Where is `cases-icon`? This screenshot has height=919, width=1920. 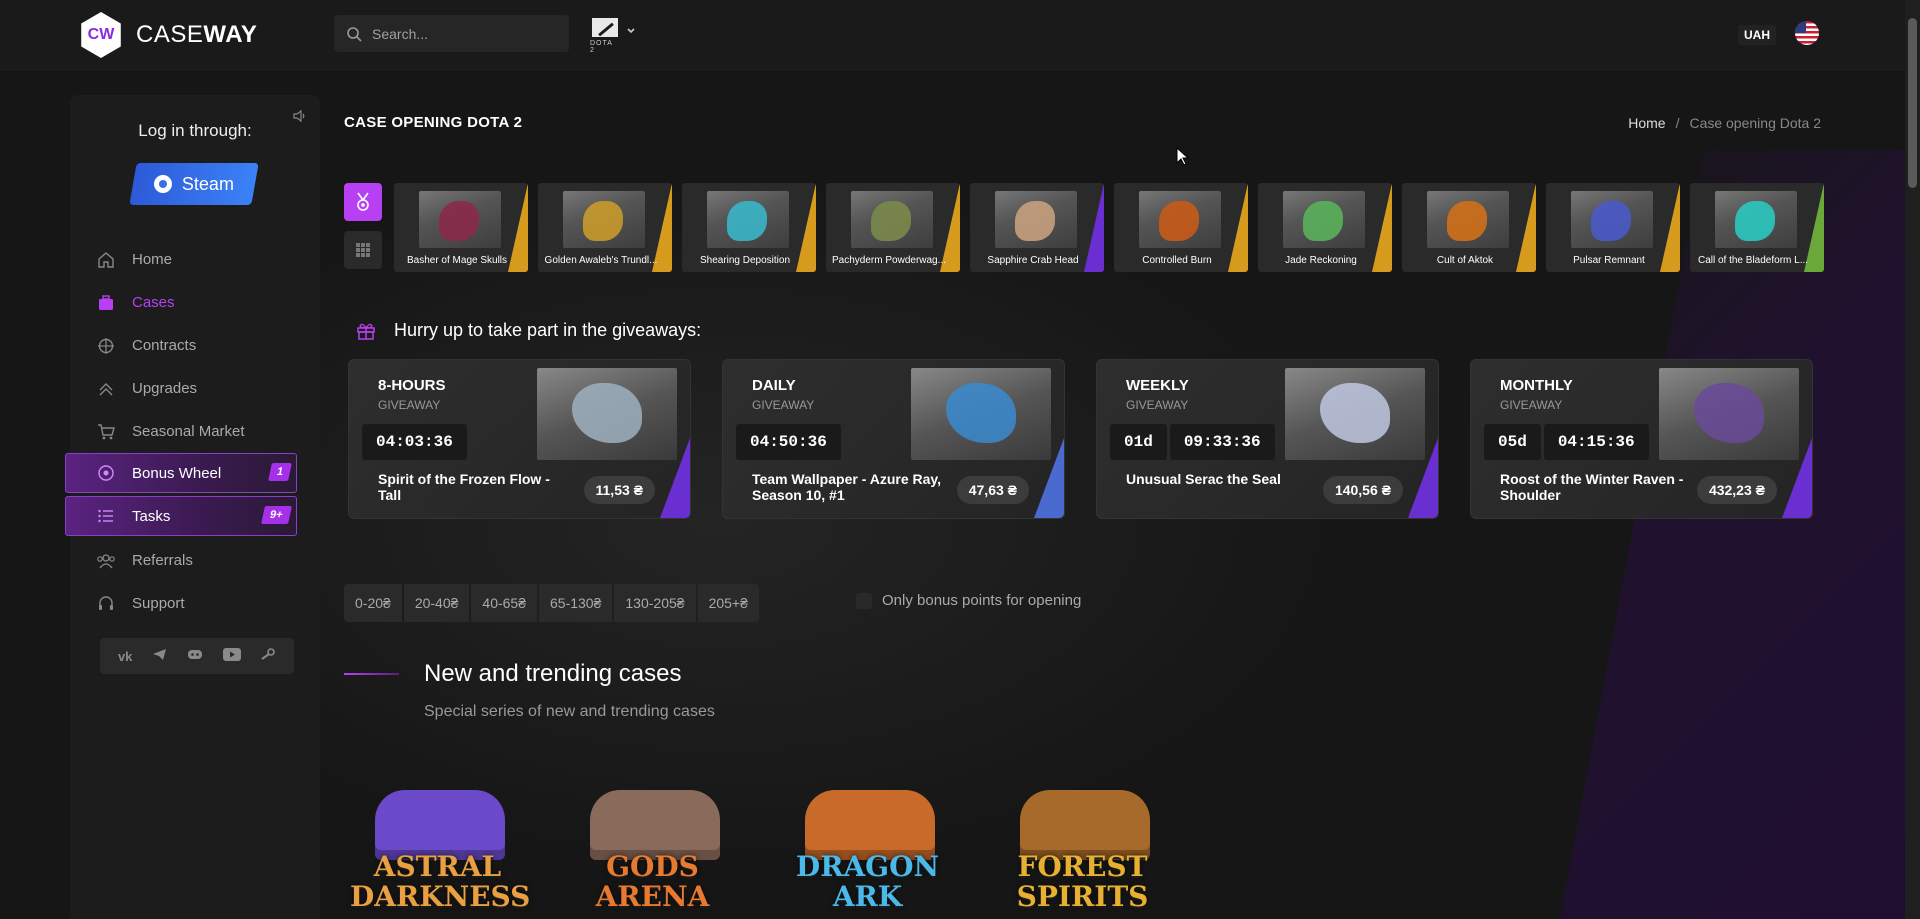 cases-icon is located at coordinates (106, 303).